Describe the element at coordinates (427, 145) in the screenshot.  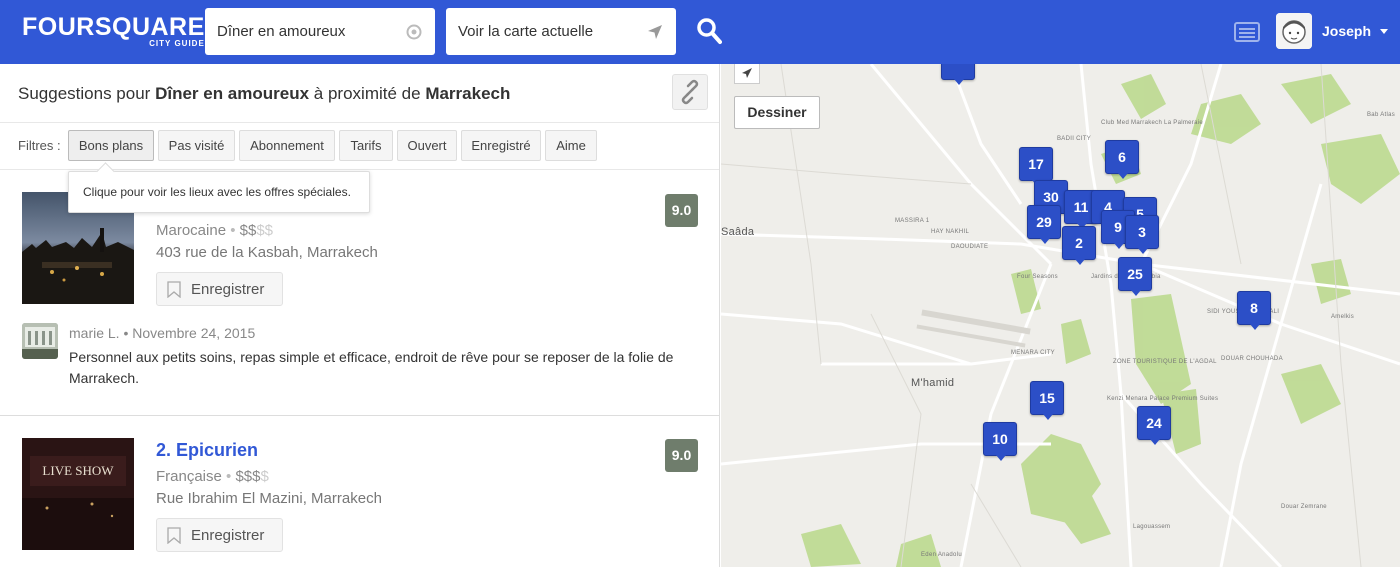
I see `filter-ouvert: Ouvert` at that location.